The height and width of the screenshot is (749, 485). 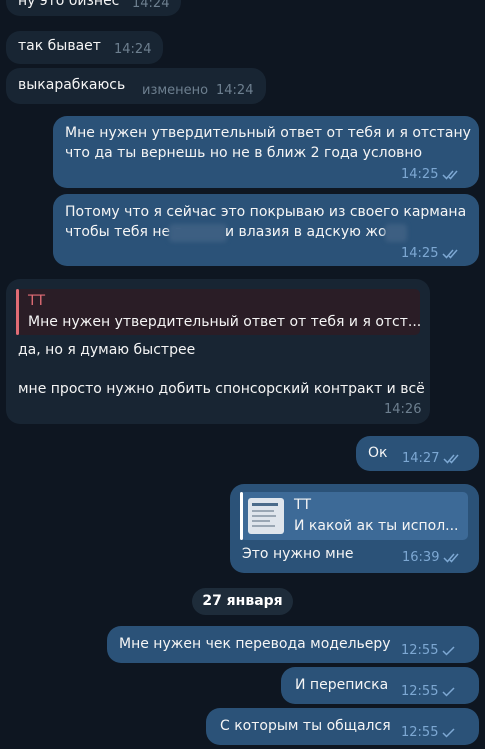 What do you see at coordinates (69, 4) in the screenshot?
I see `message-text: ну это бизнес` at bounding box center [69, 4].